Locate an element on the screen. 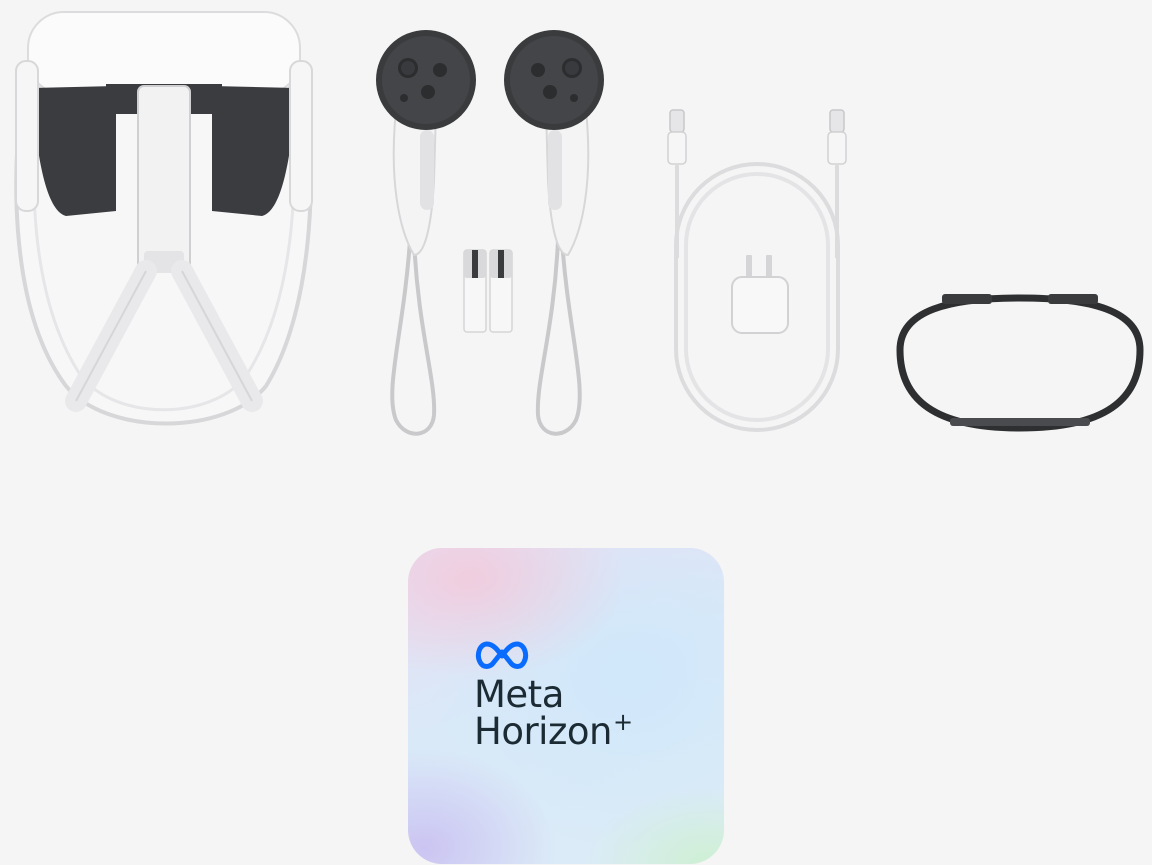 The height and width of the screenshot is (865, 1152). headset-image is located at coordinates (164, 221).